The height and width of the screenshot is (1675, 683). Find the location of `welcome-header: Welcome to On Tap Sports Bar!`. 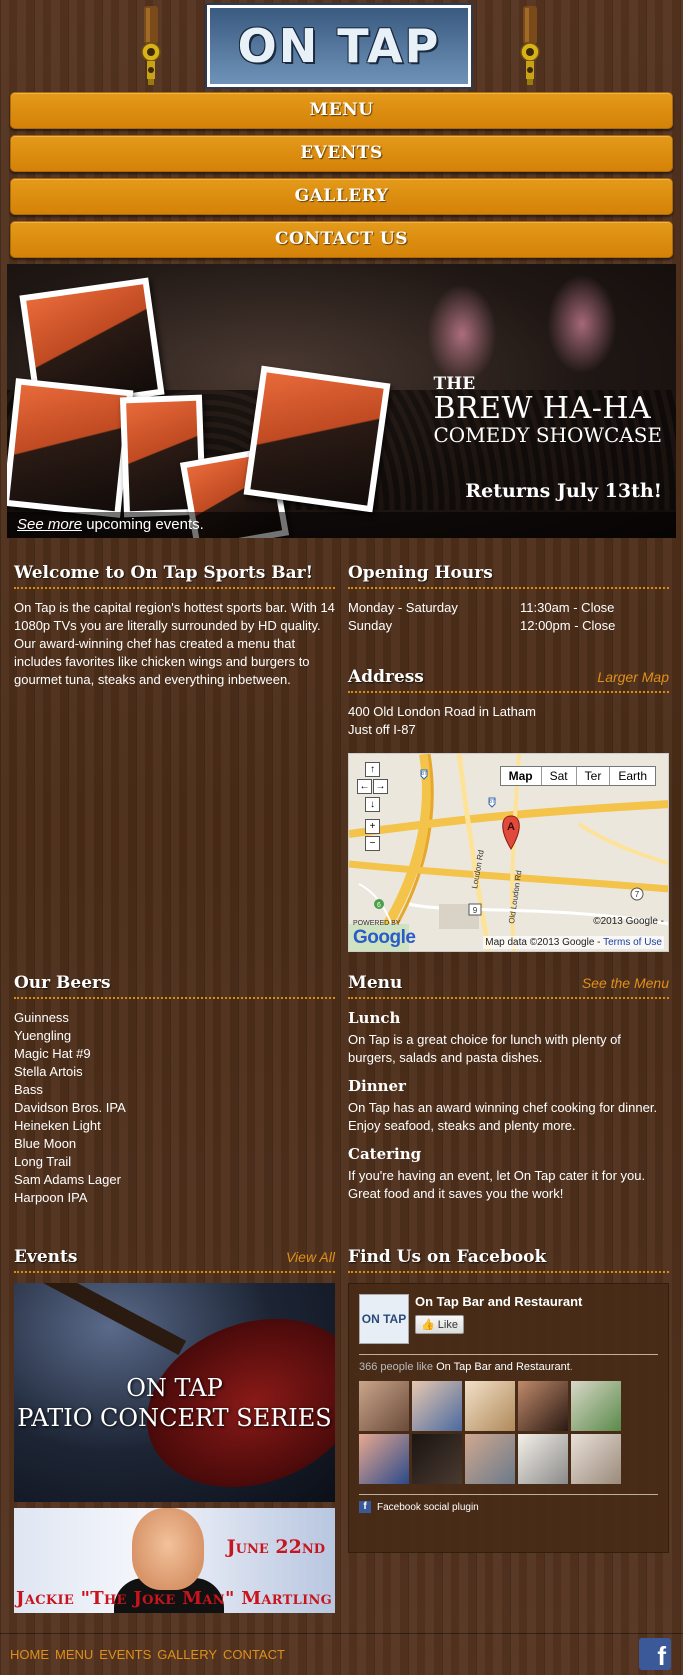

welcome-header: Welcome to On Tap Sports Bar! is located at coordinates (174, 576).